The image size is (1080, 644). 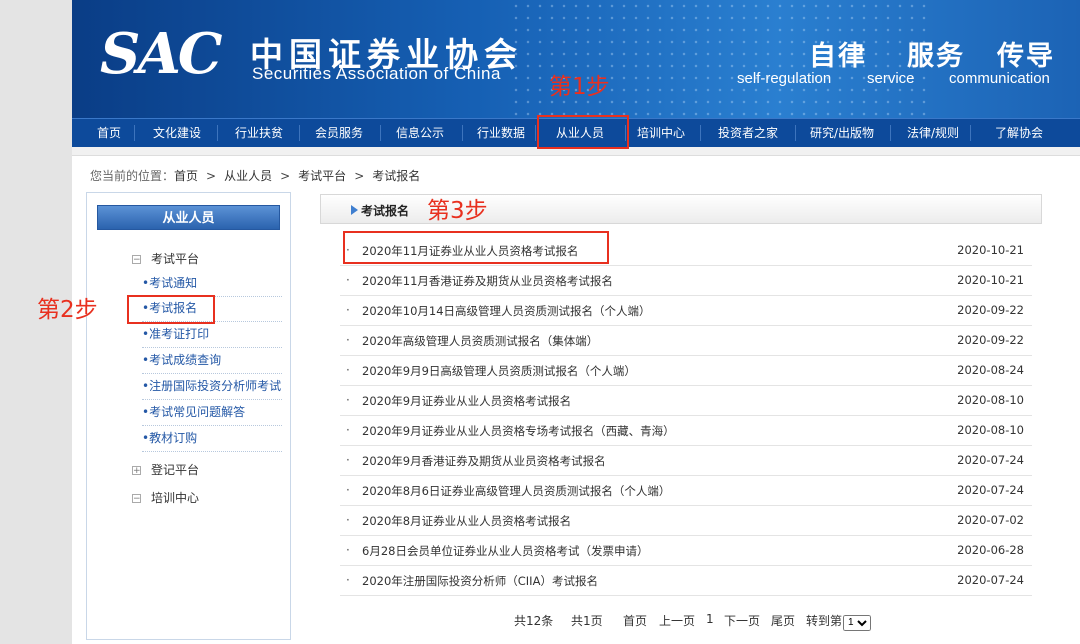 I want to click on sidebar-group-training: − 培训中心, so click(x=165, y=497).